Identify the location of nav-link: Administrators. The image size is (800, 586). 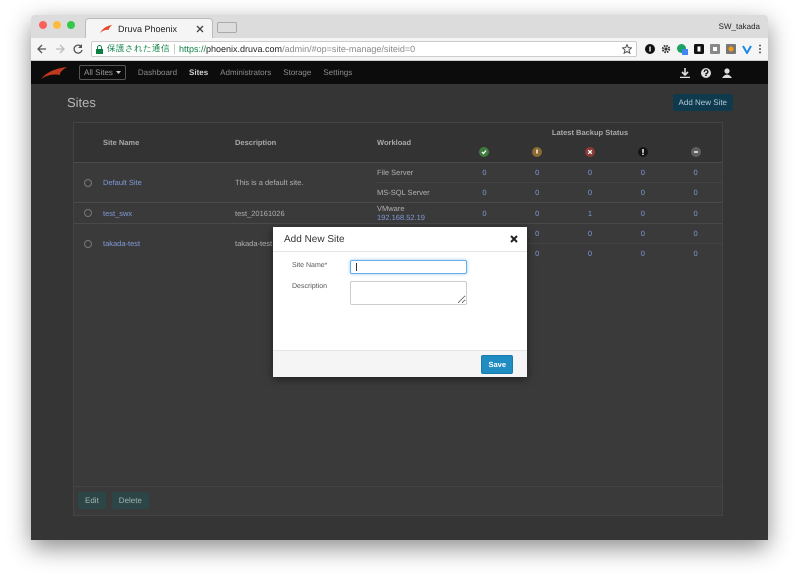
(246, 72).